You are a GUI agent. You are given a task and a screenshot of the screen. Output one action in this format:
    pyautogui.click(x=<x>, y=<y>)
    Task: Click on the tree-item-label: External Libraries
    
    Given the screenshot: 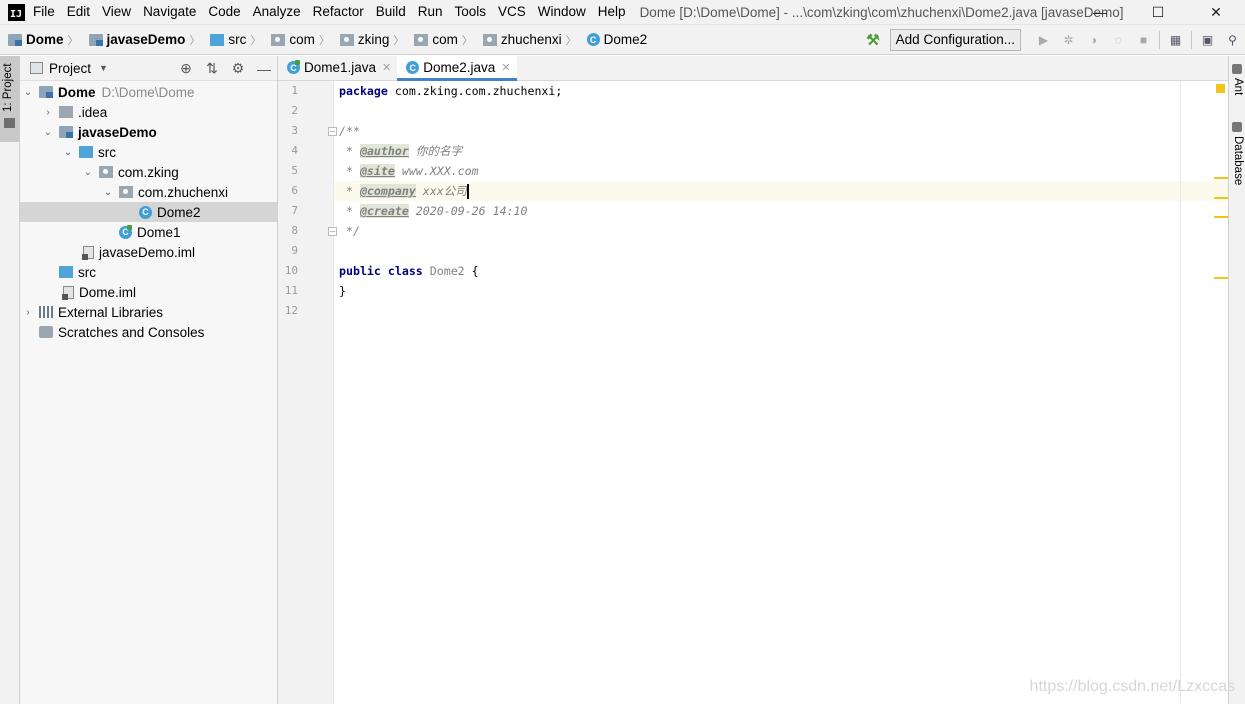 What is the action you would take?
    pyautogui.click(x=111, y=312)
    